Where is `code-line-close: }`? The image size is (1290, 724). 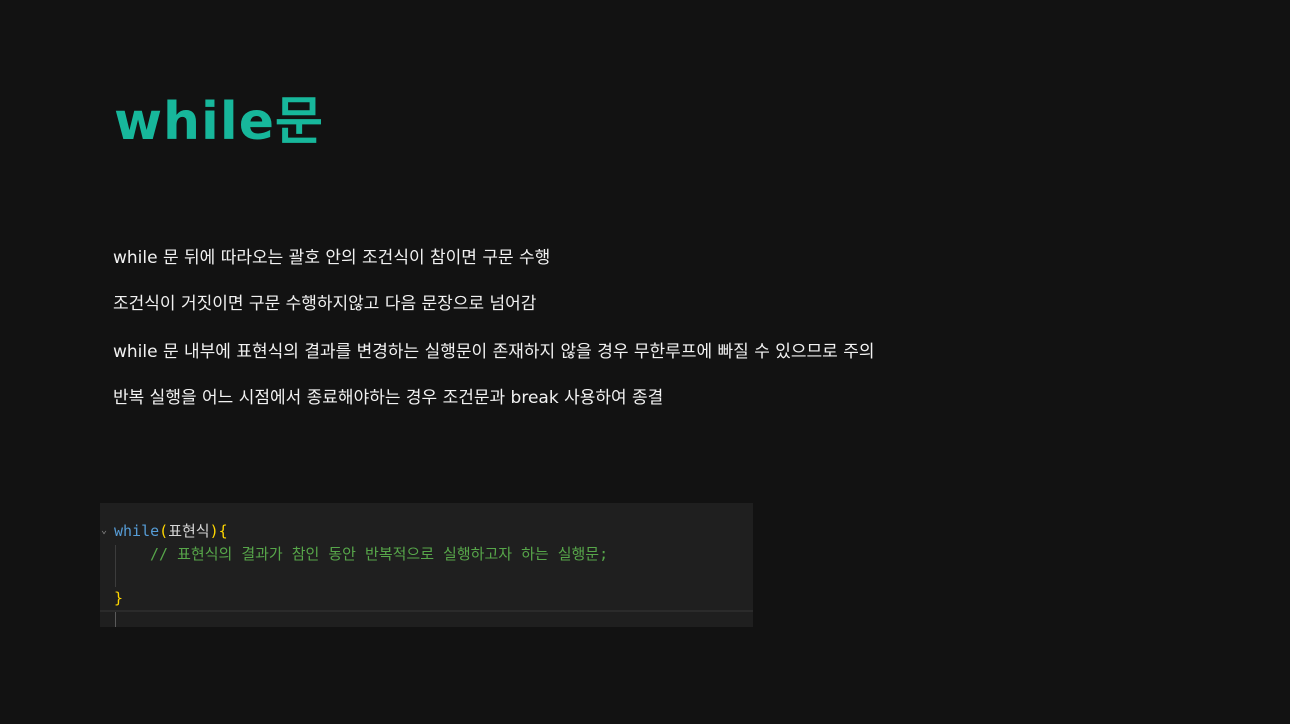
code-line-close: } is located at coordinates (118, 598).